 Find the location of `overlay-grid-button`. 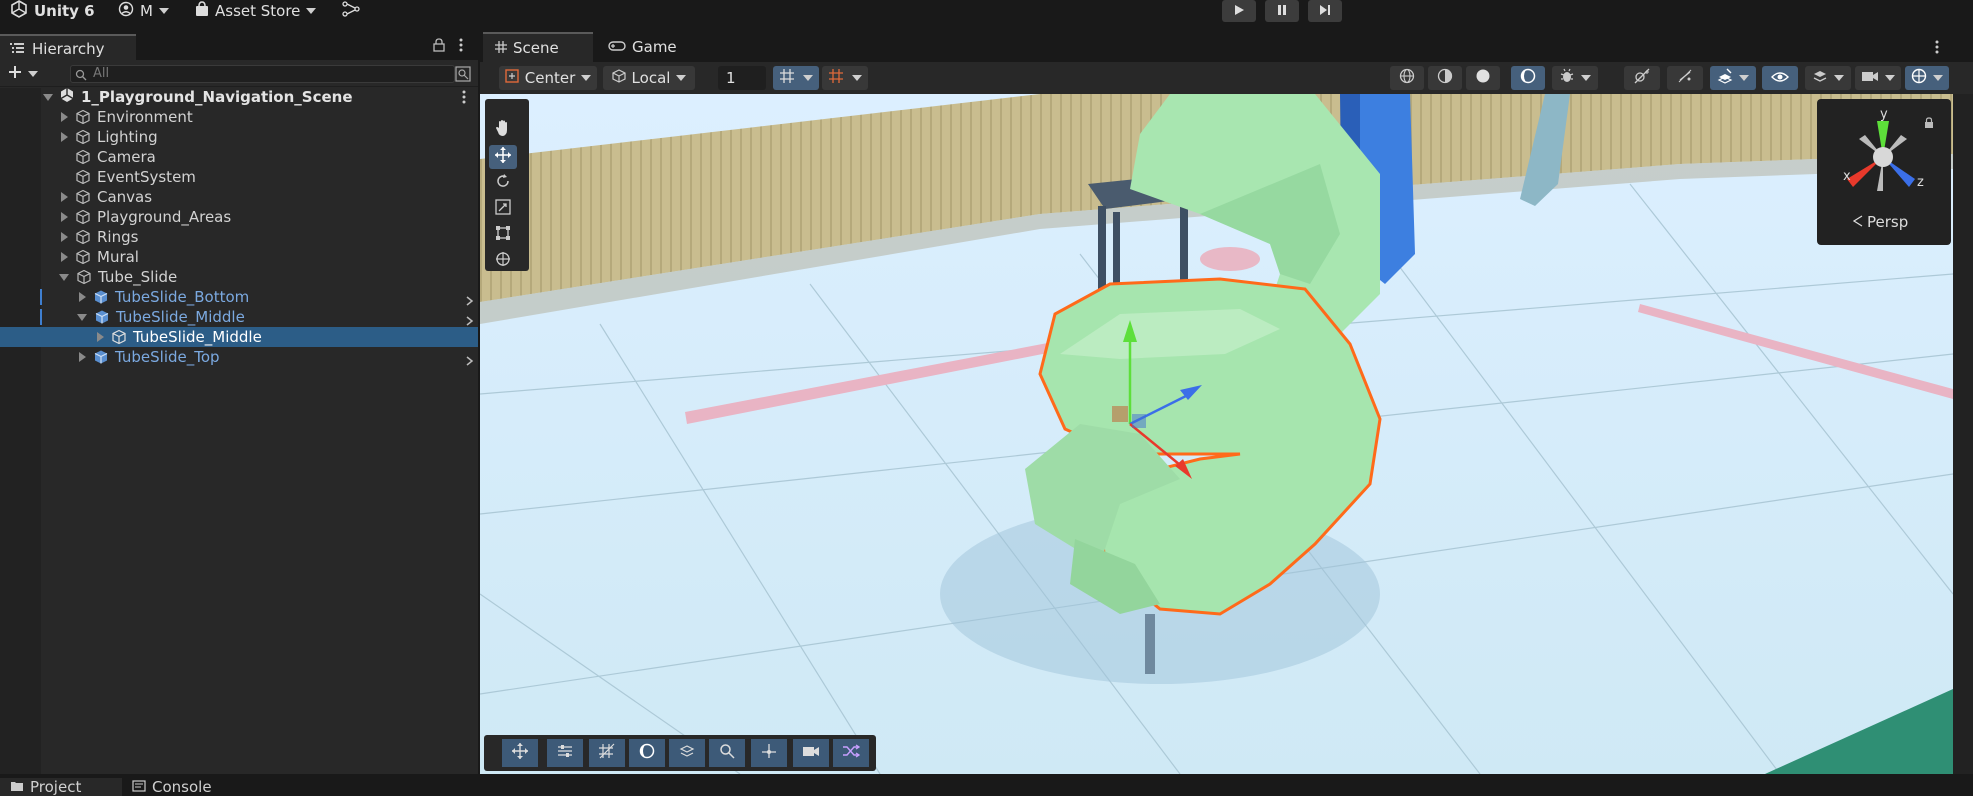

overlay-grid-button is located at coordinates (607, 753).